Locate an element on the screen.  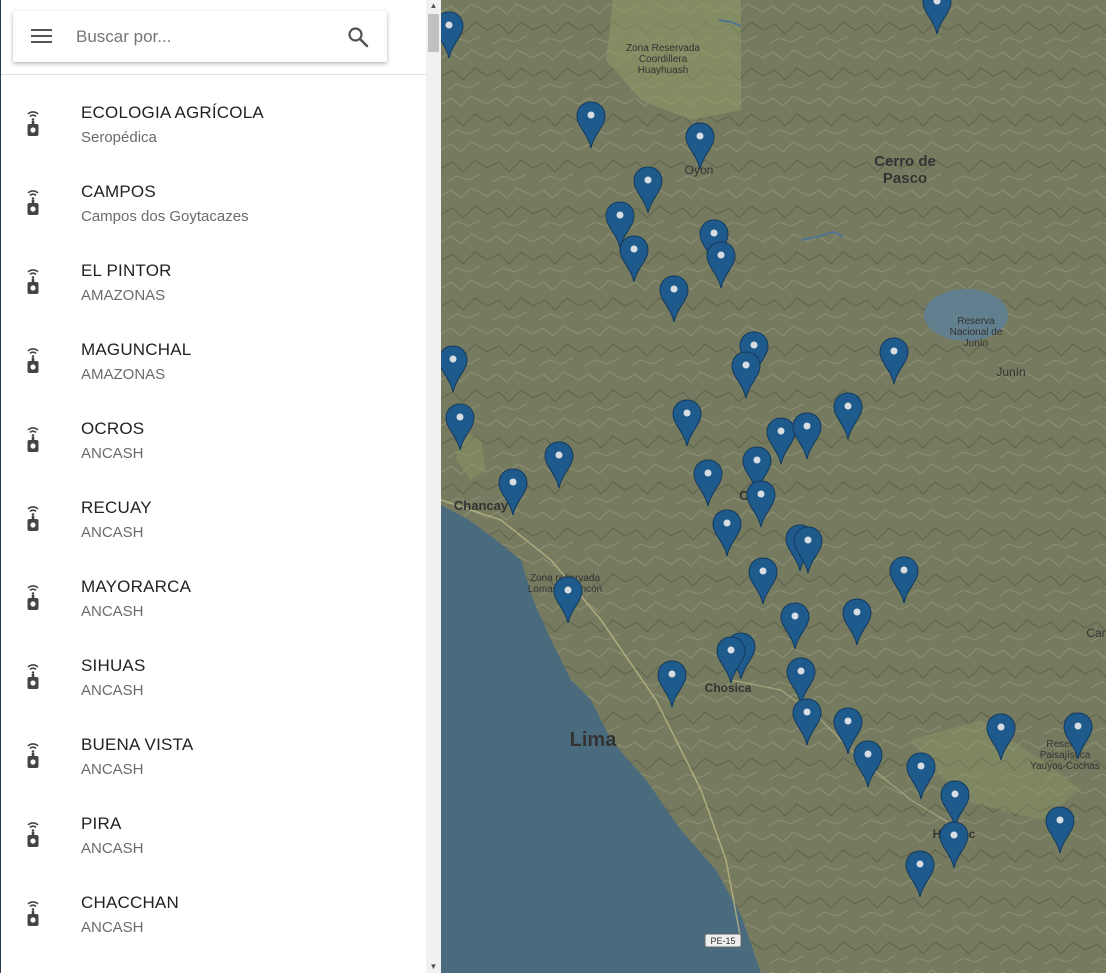
scrollbar: ▲ ▼ is located at coordinates (433, 486).